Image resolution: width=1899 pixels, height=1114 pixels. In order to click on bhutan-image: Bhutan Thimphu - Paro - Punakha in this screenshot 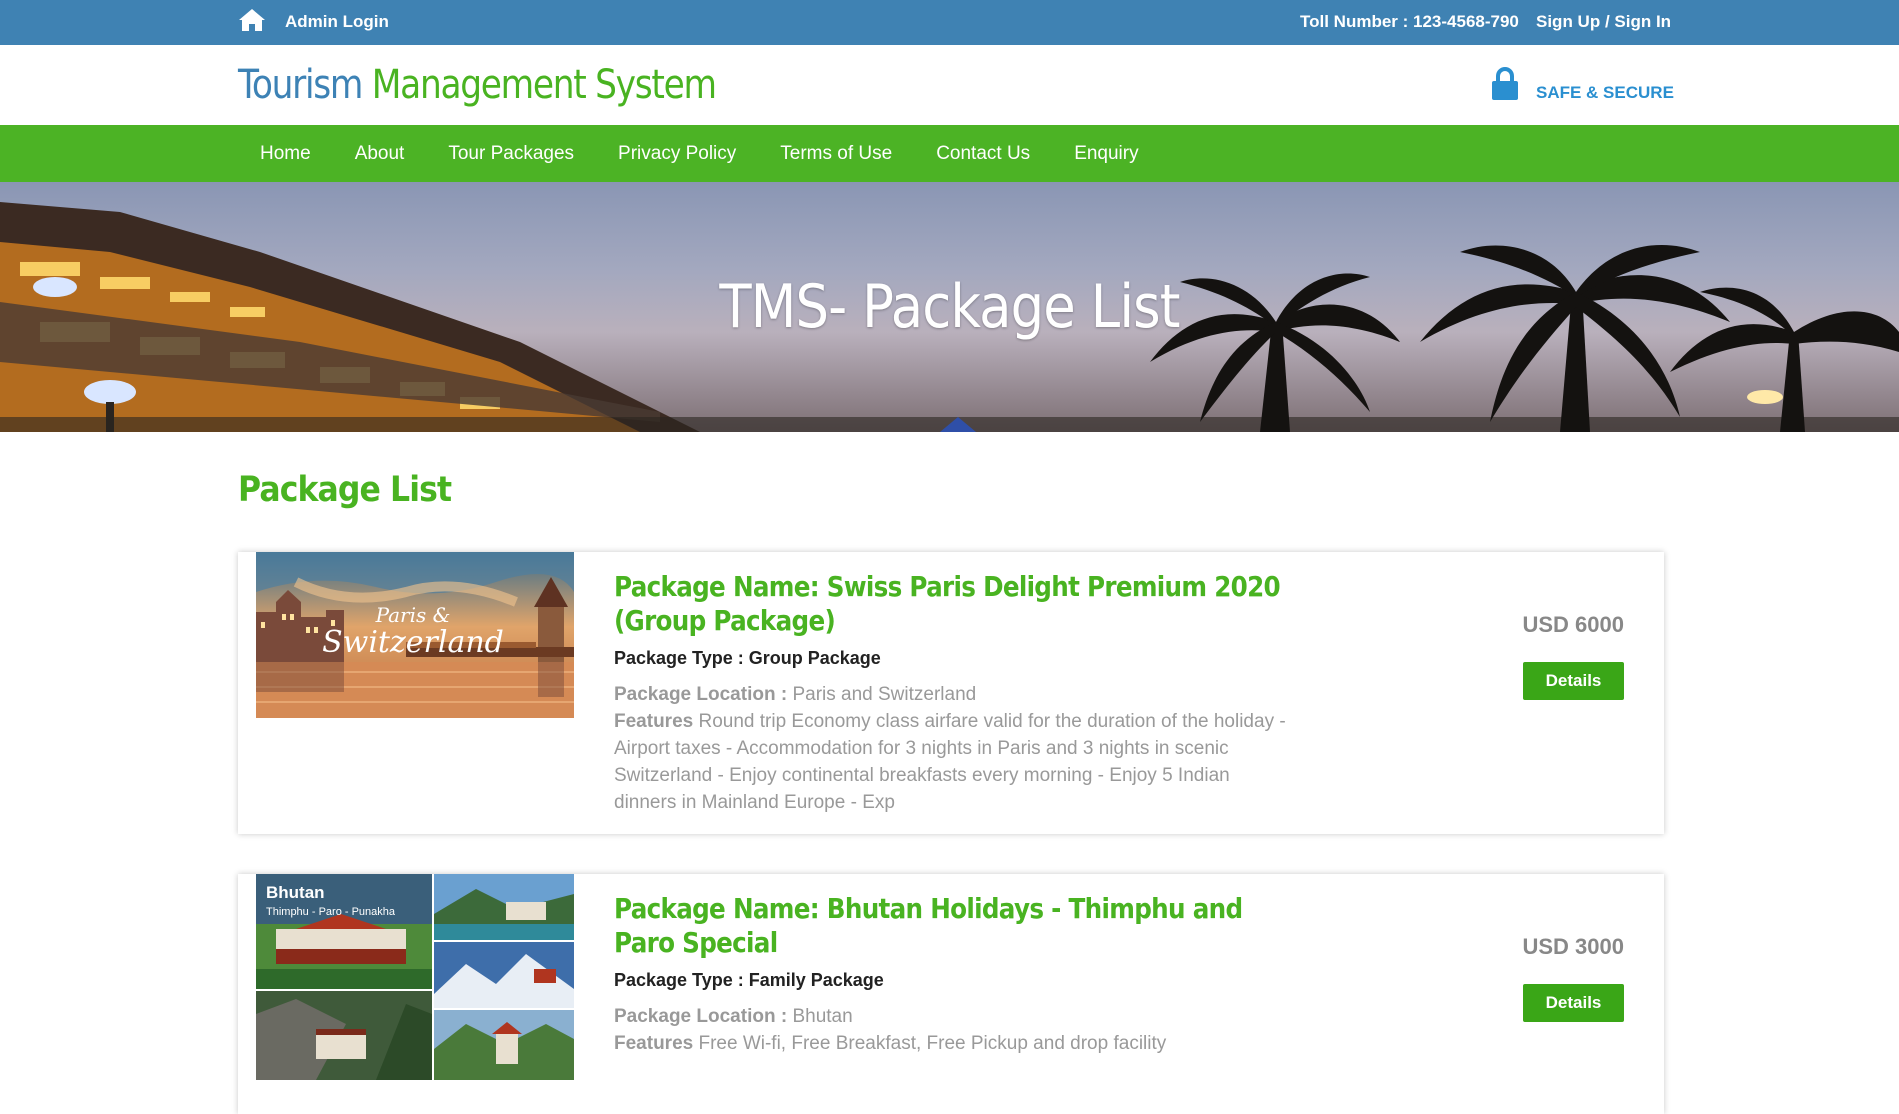, I will do `click(415, 977)`.